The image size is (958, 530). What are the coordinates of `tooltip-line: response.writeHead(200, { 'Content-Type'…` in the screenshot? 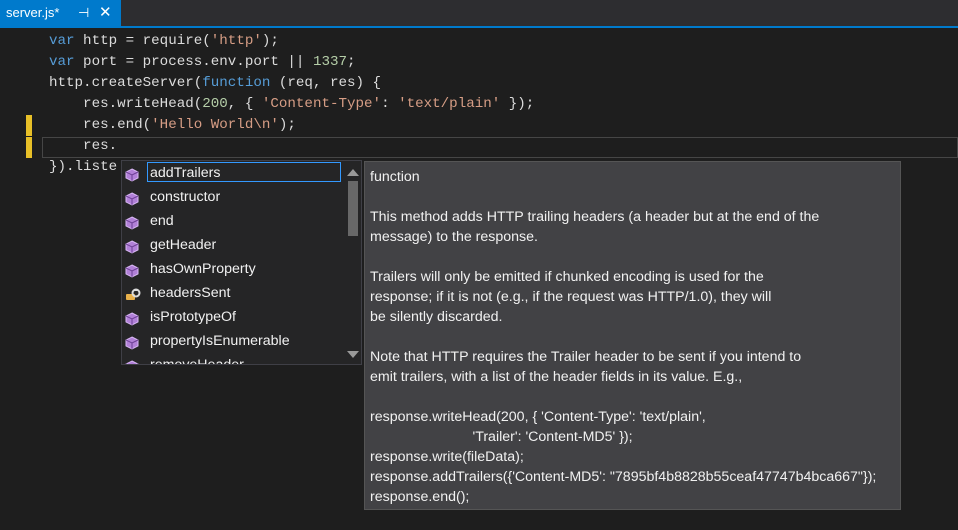 It's located at (538, 417).